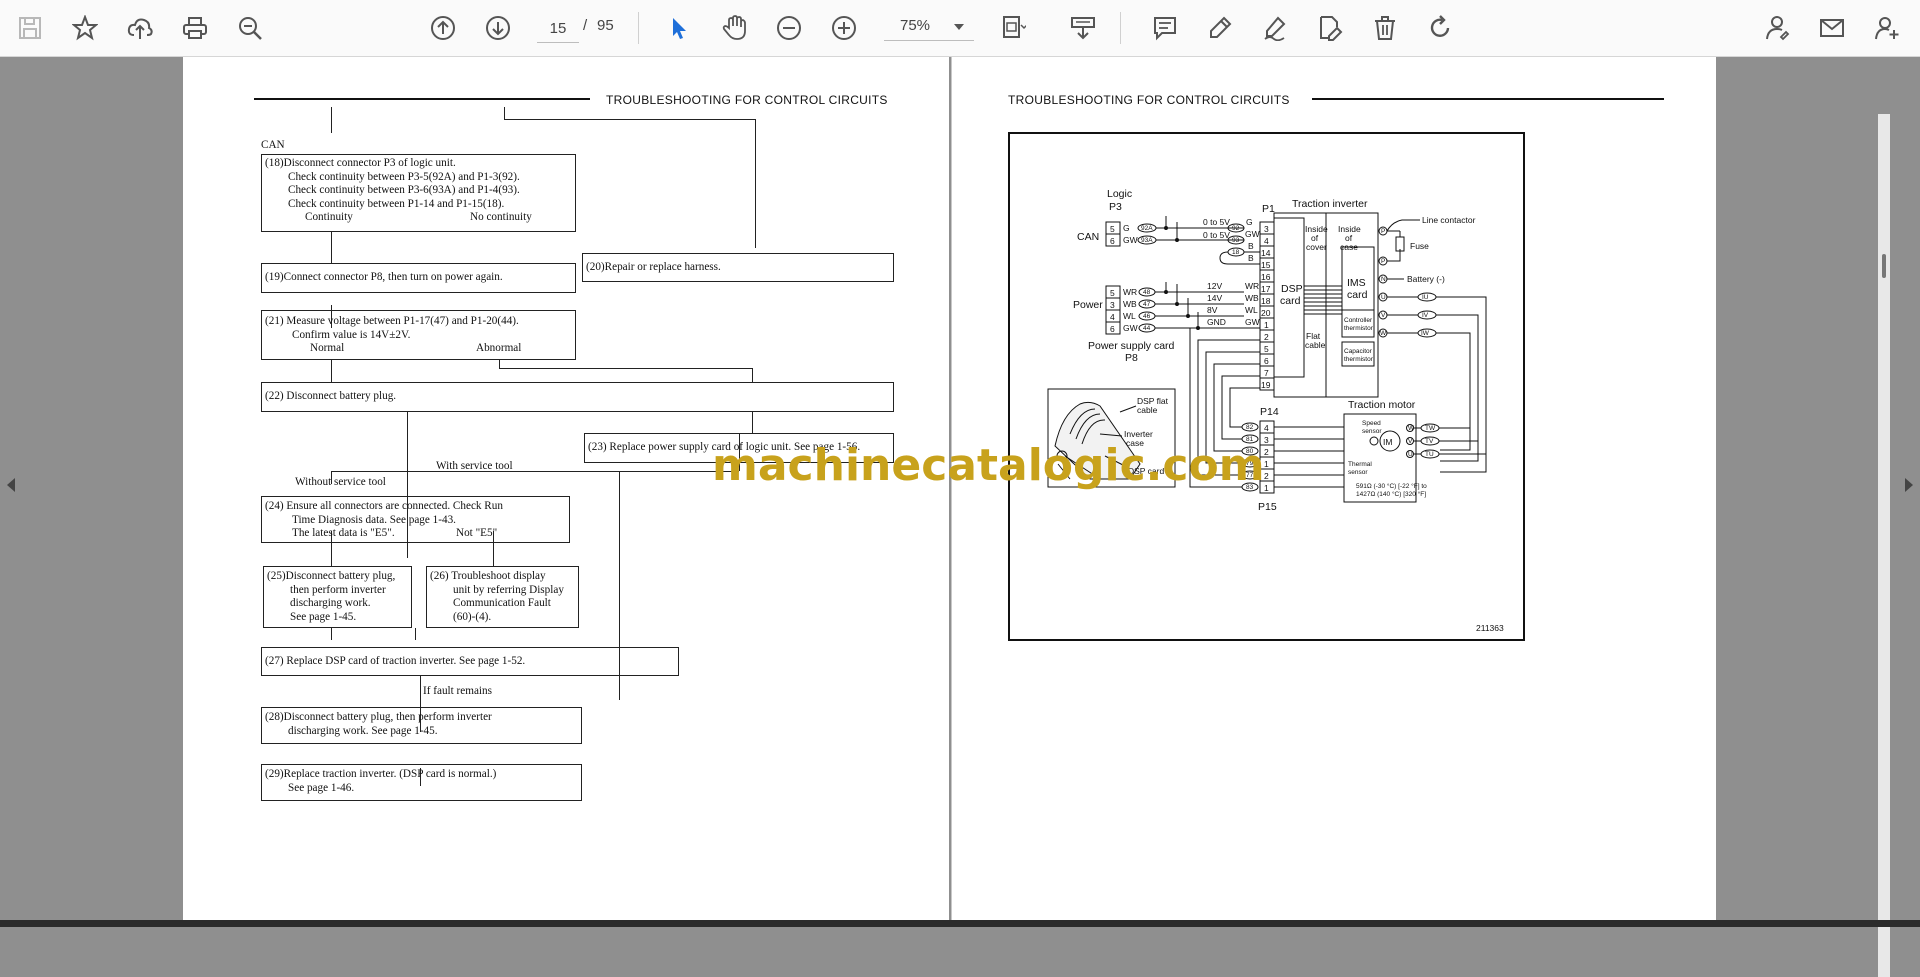 The height and width of the screenshot is (977, 1920). I want to click on highlight-pen-icon, so click(1220, 28).